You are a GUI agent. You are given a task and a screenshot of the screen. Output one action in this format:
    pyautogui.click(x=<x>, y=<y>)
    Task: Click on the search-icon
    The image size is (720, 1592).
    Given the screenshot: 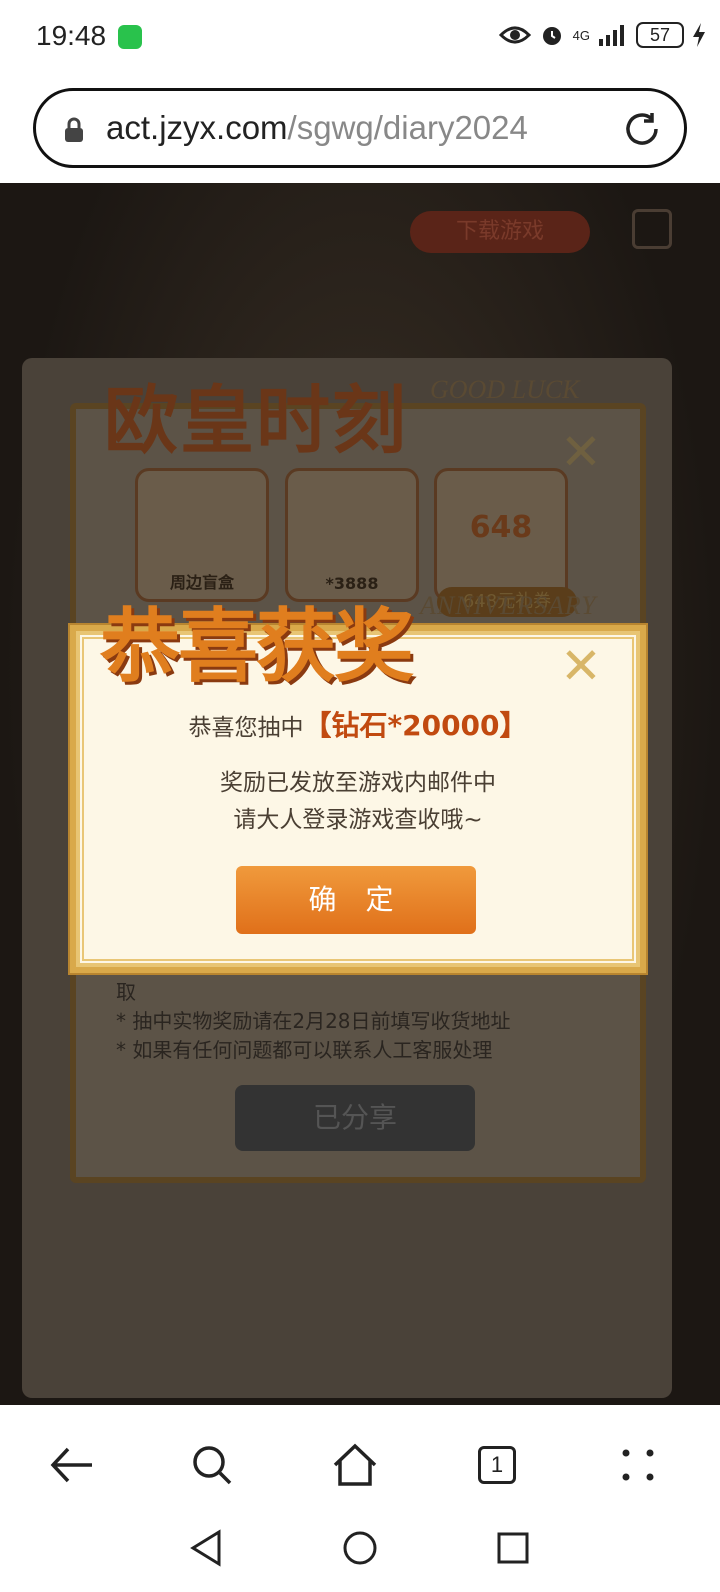 What is the action you would take?
    pyautogui.click(x=212, y=1465)
    